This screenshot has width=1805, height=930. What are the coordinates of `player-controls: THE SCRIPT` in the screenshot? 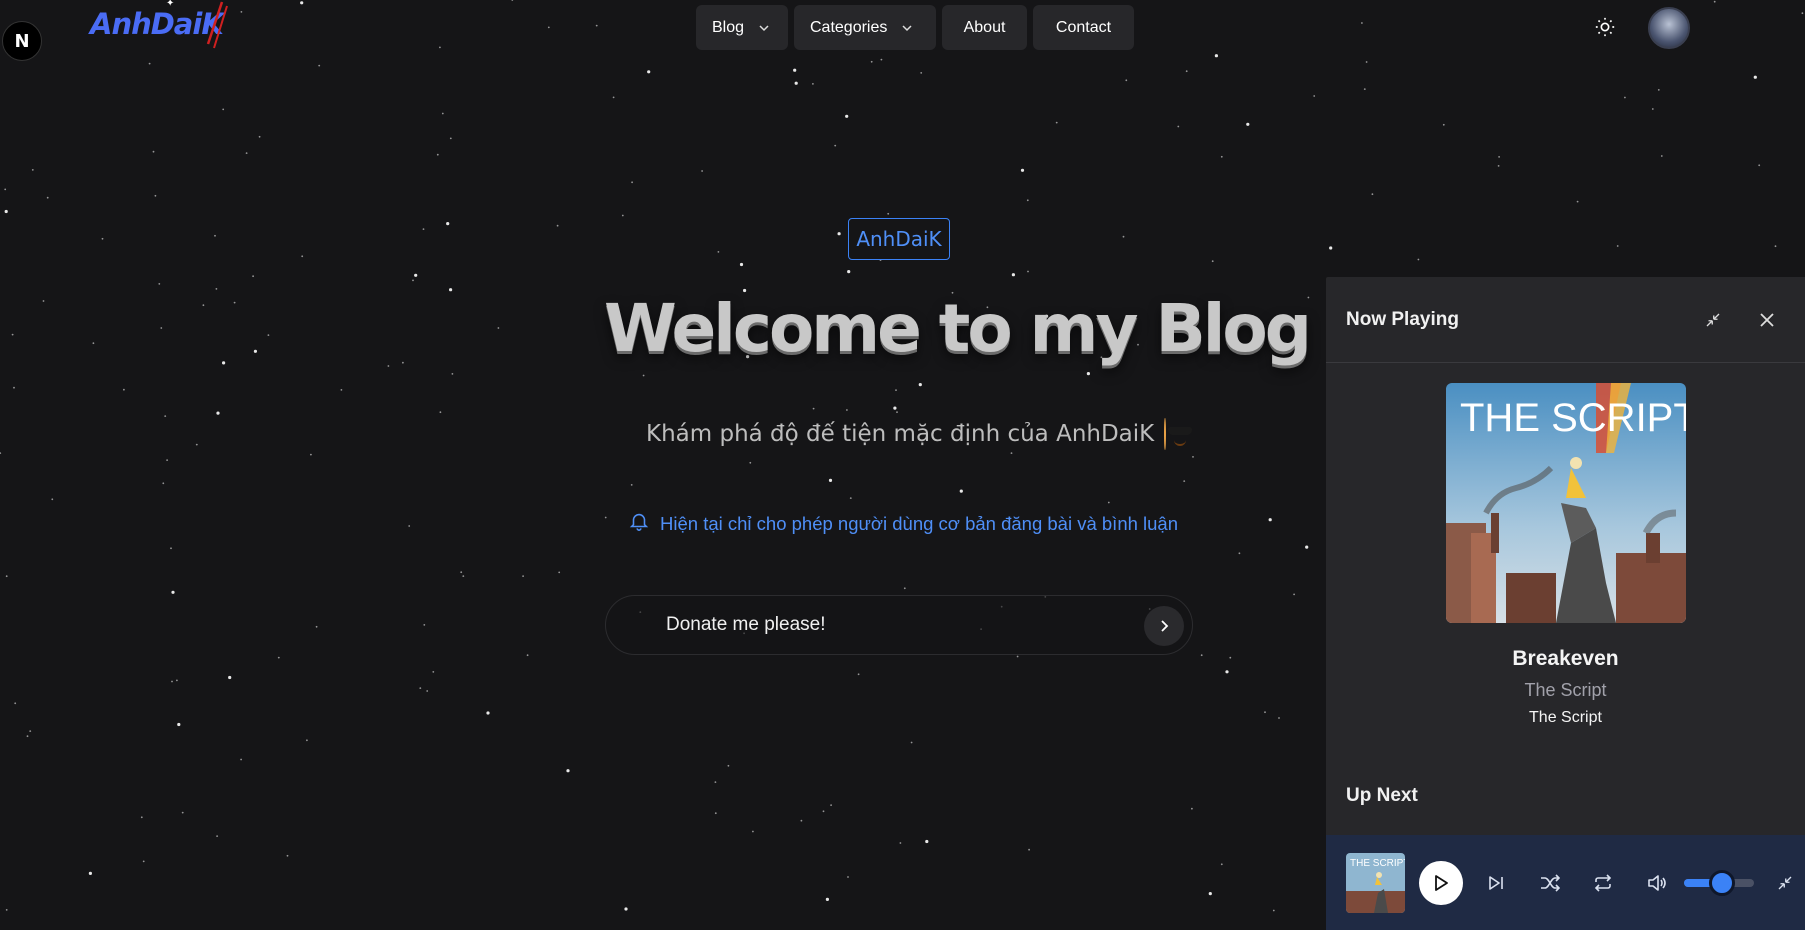 It's located at (1565, 882).